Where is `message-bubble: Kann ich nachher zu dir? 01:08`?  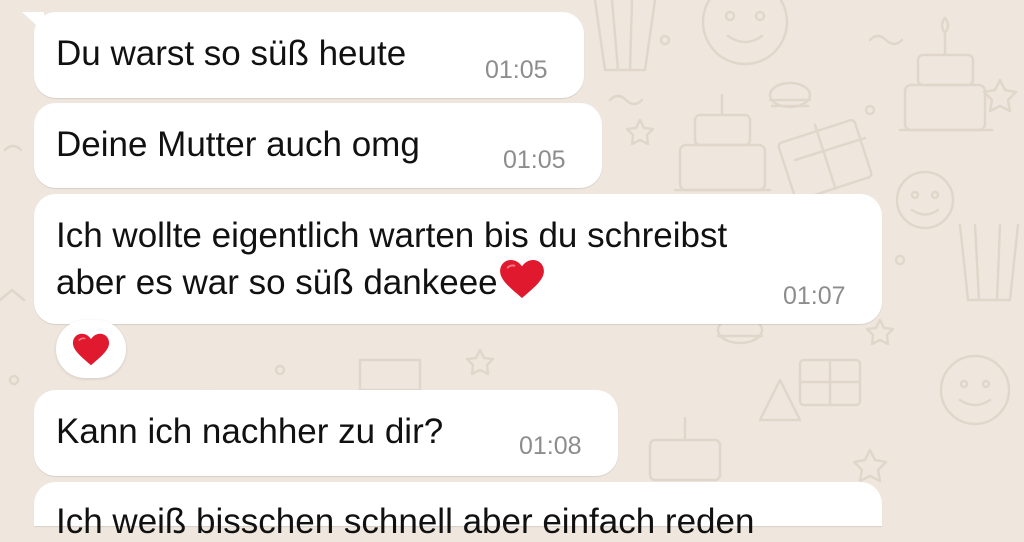 message-bubble: Kann ich nachher zu dir? 01:08 is located at coordinates (326, 433).